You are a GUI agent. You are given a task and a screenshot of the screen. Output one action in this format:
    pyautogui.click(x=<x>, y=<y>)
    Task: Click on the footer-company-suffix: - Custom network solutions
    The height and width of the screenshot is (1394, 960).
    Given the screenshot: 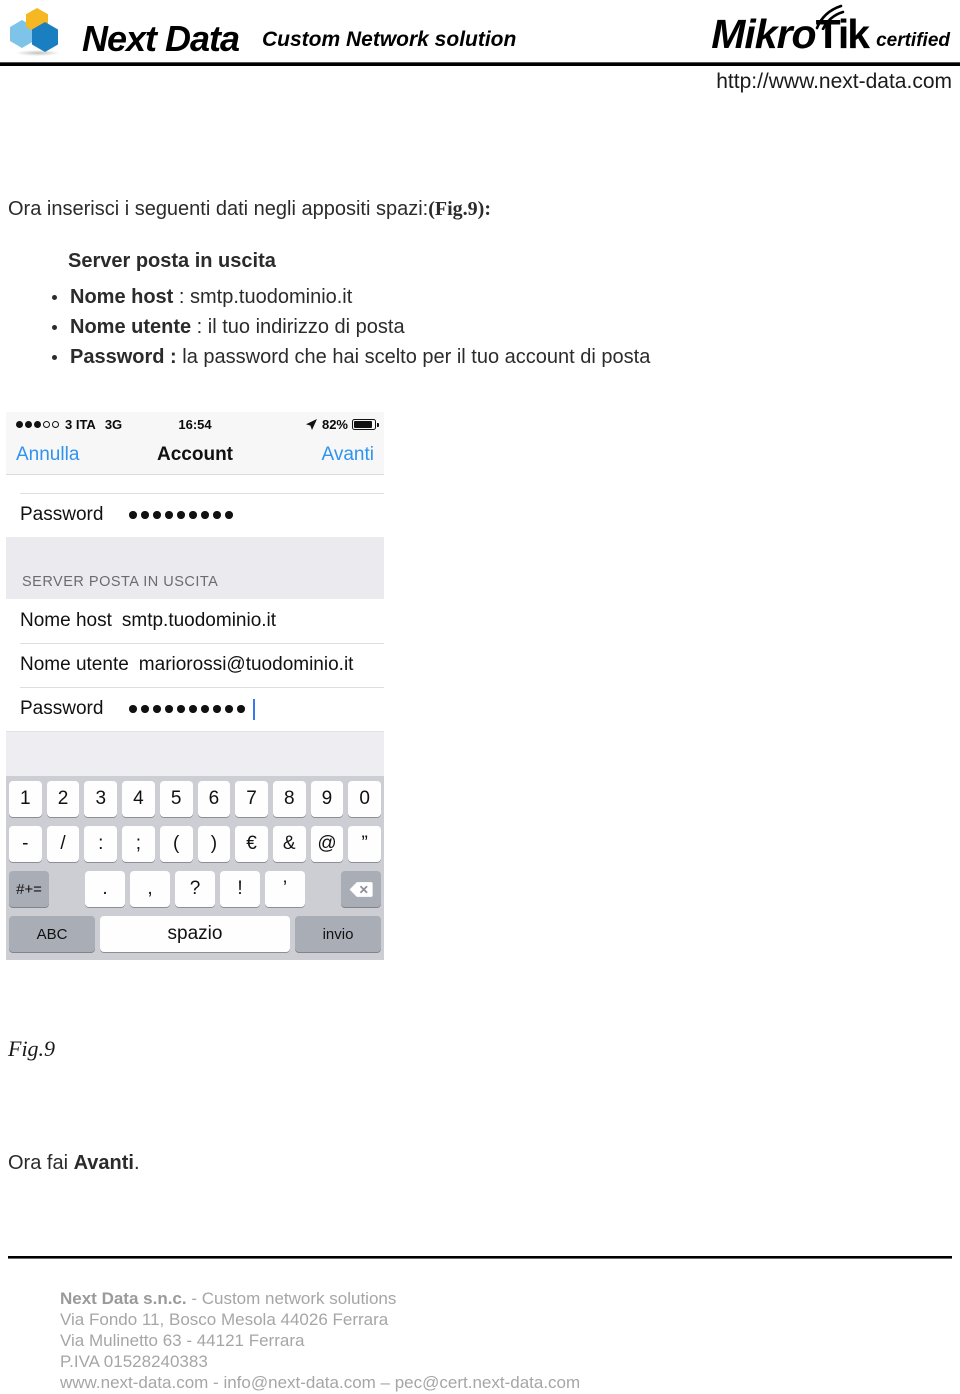 What is the action you would take?
    pyautogui.click(x=291, y=1298)
    